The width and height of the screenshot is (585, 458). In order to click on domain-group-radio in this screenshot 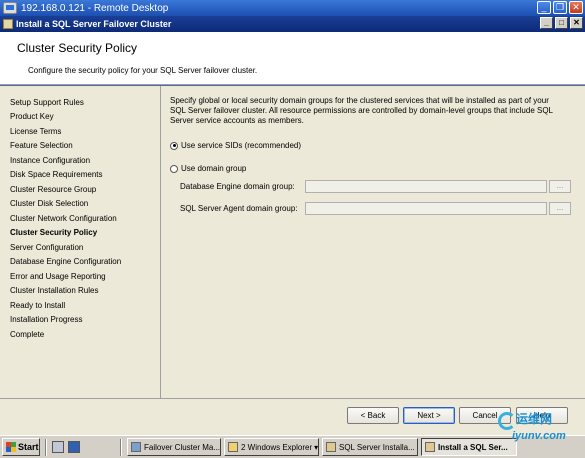, I will do `click(174, 168)`.